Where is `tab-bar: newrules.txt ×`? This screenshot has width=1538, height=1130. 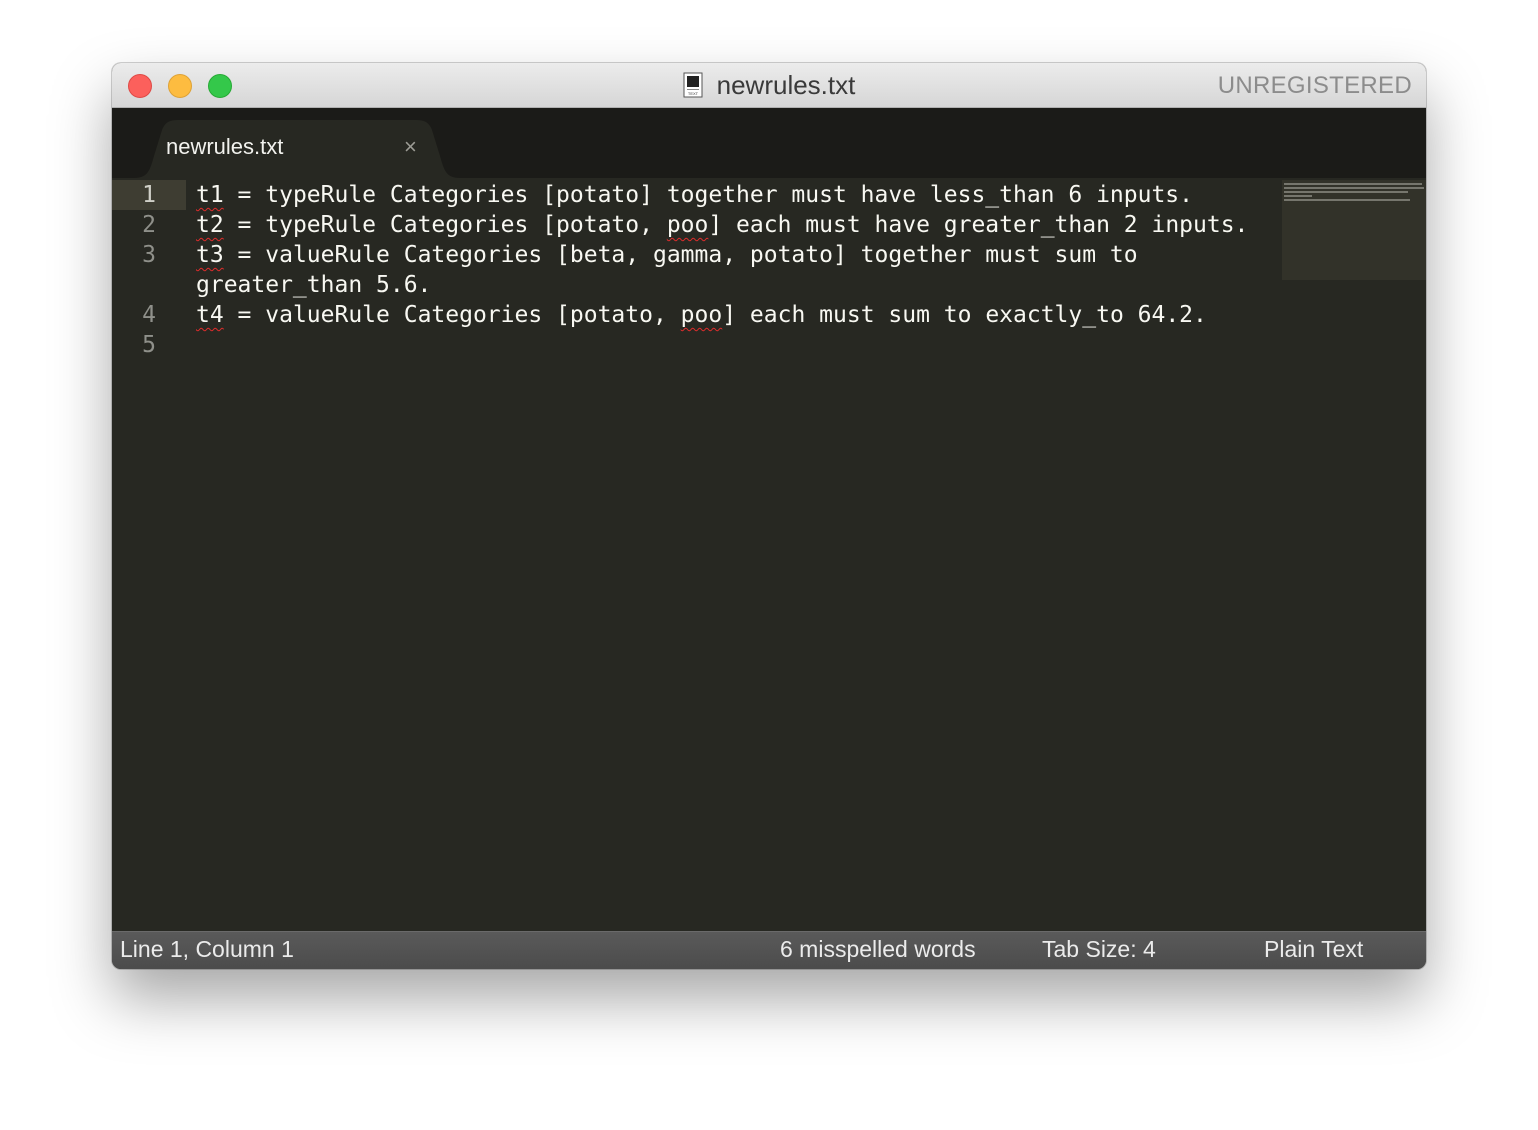 tab-bar: newrules.txt × is located at coordinates (769, 143).